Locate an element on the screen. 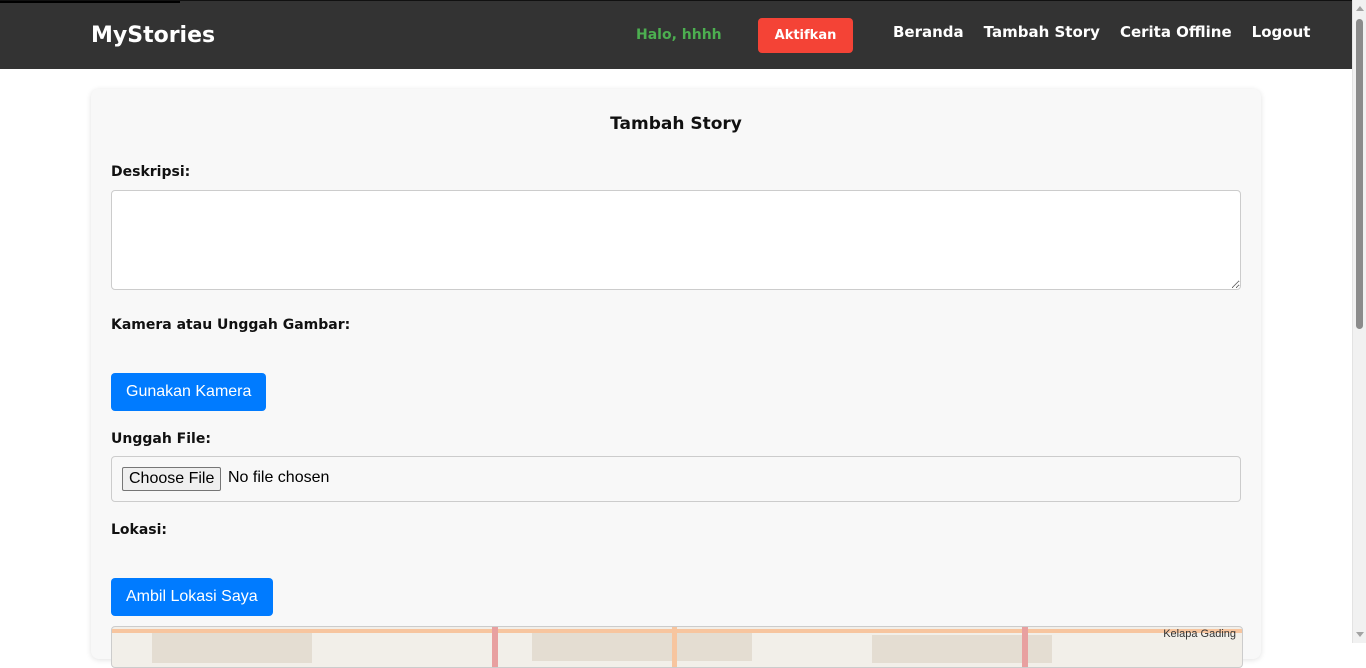  location-map: Kelapa Gading is located at coordinates (677, 647).